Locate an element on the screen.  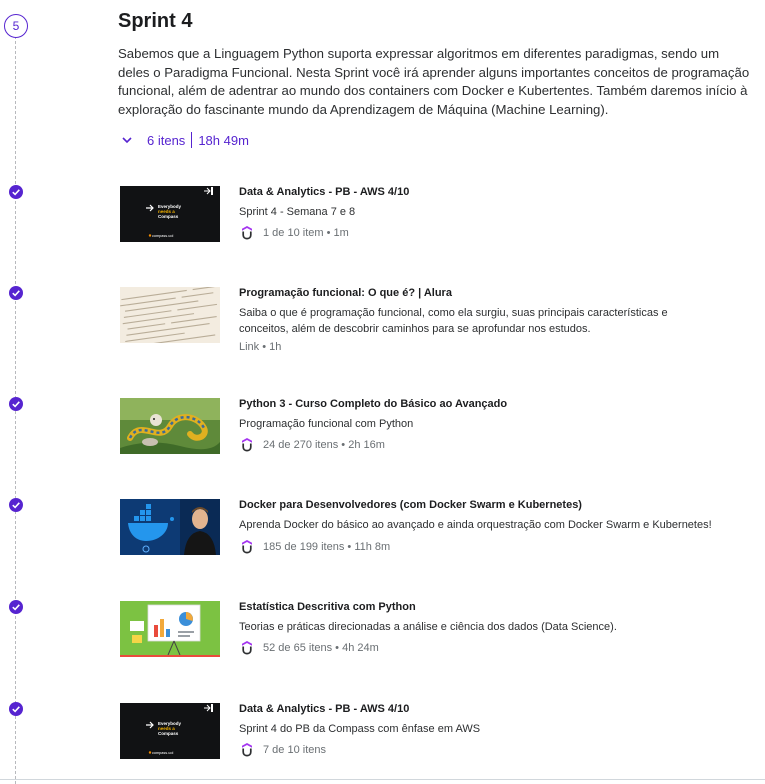
item-progress: 7 de 10 itens is located at coordinates (294, 750).